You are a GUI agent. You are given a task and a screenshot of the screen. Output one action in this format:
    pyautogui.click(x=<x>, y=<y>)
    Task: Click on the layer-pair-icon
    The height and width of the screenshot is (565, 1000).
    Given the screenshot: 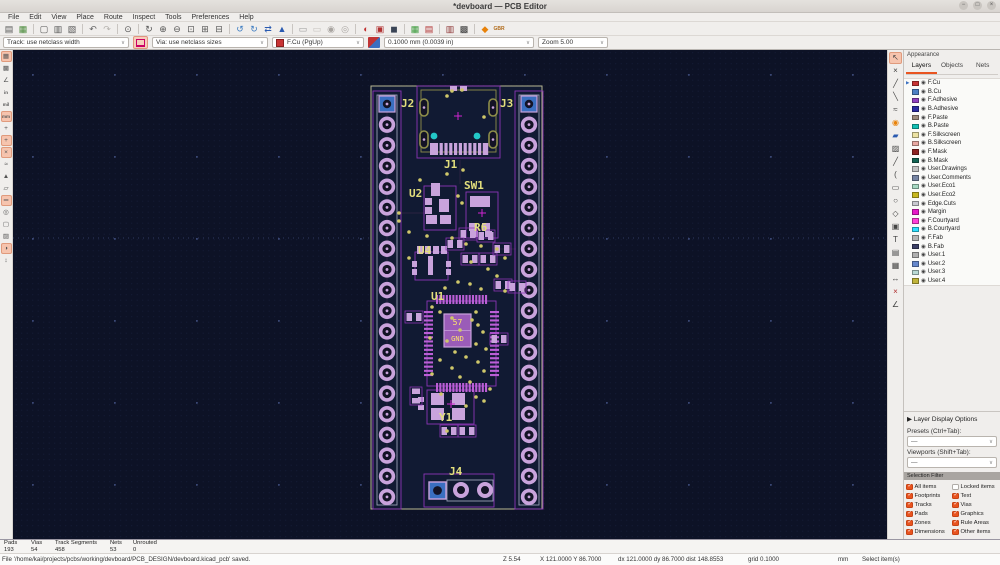 What is the action you would take?
    pyautogui.click(x=374, y=42)
    